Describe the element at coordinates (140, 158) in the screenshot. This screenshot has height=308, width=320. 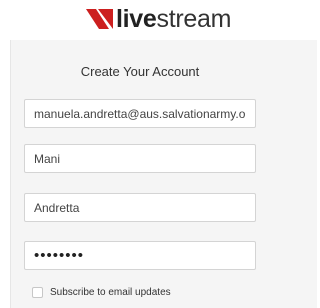
I see `first-name-field` at that location.